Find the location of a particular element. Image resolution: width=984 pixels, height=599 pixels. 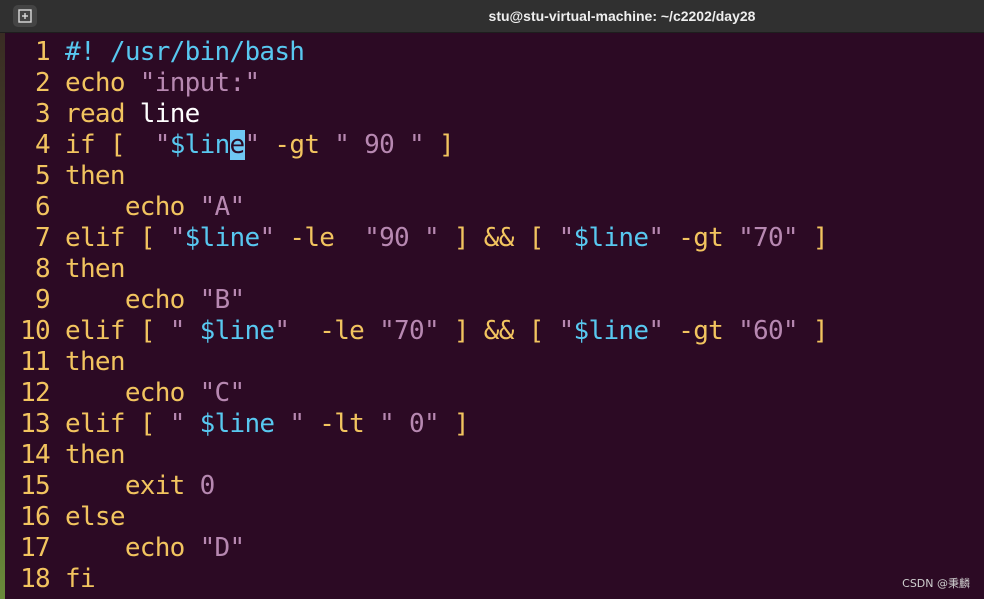

line-number: 15 is located at coordinates (35, 486).